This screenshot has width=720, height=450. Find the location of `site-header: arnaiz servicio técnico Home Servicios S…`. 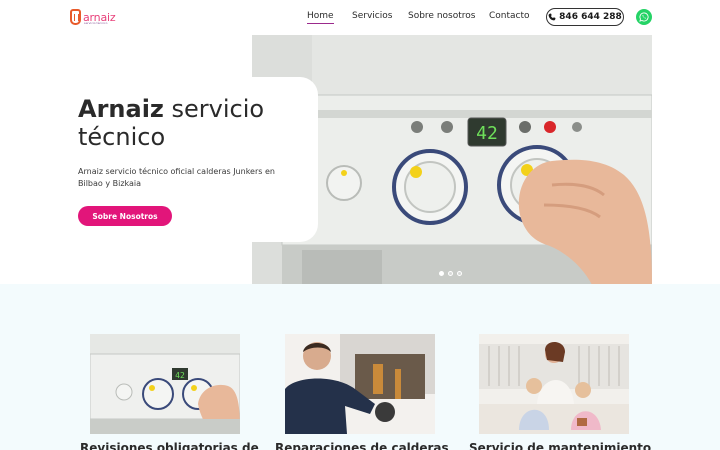

site-header: arnaiz servicio técnico Home Servicios S… is located at coordinates (360, 17).